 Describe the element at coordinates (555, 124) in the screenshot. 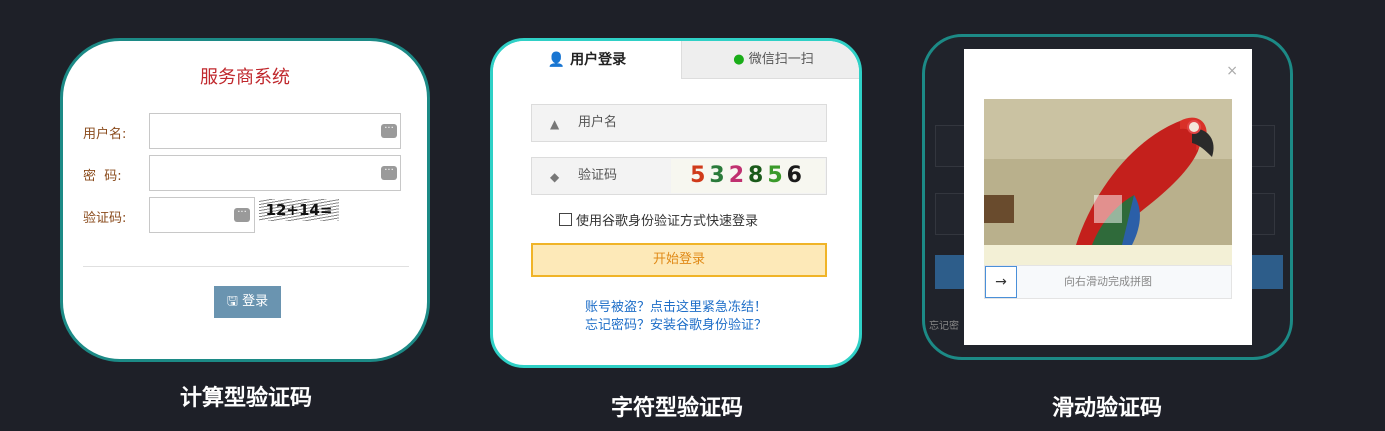

I see `user-icon: ▲` at that location.